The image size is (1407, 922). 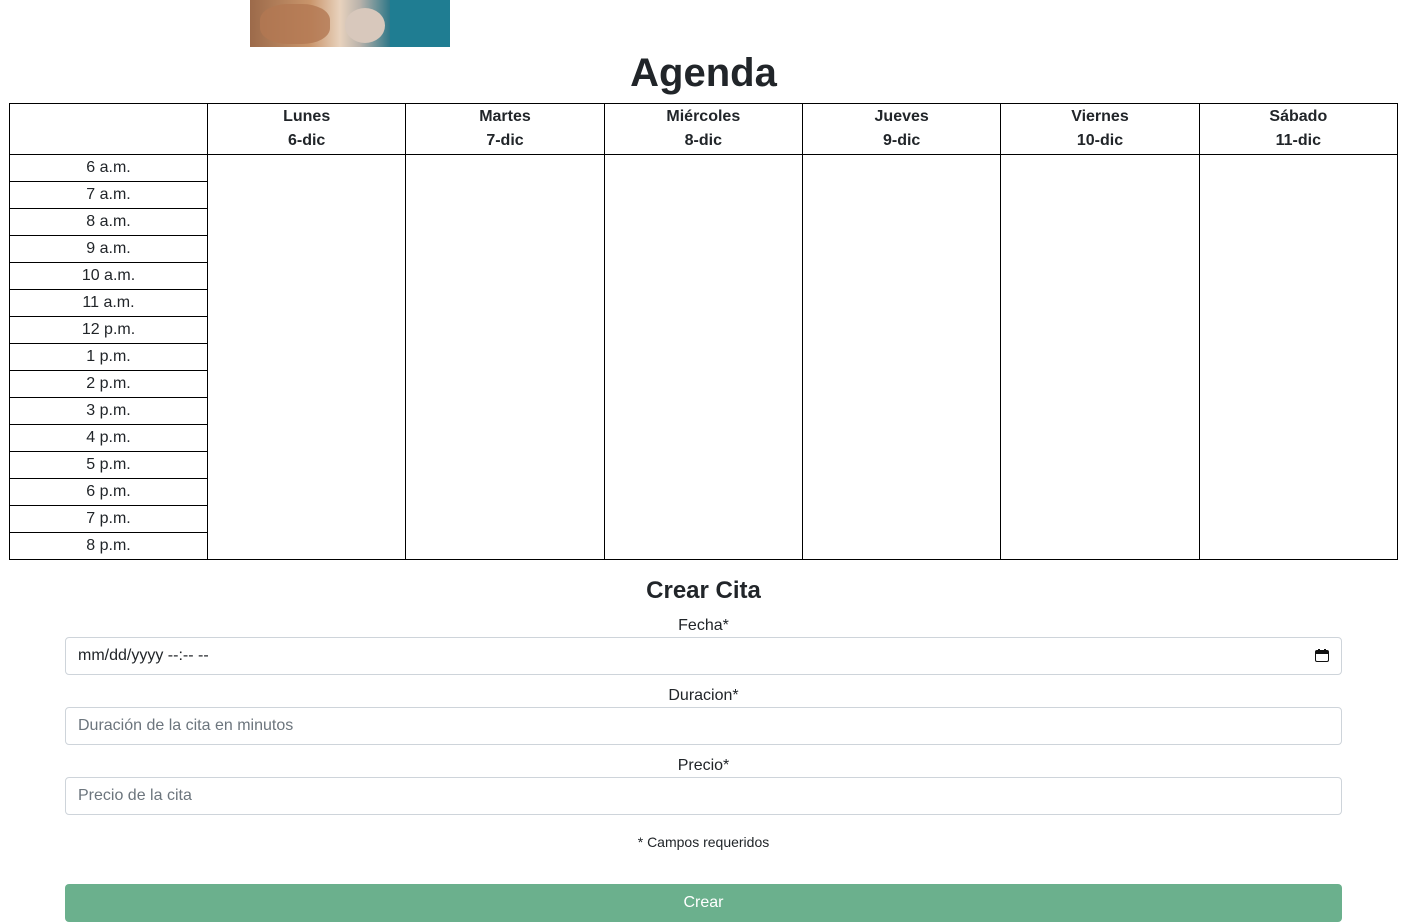 What do you see at coordinates (901, 129) in the screenshot?
I see `day-header-3: Jueves 9-dic` at bounding box center [901, 129].